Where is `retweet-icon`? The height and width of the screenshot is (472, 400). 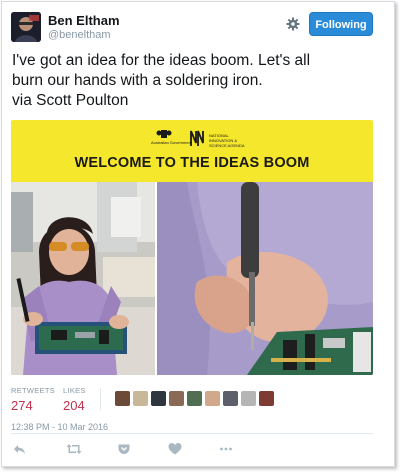 retweet-icon is located at coordinates (74, 449).